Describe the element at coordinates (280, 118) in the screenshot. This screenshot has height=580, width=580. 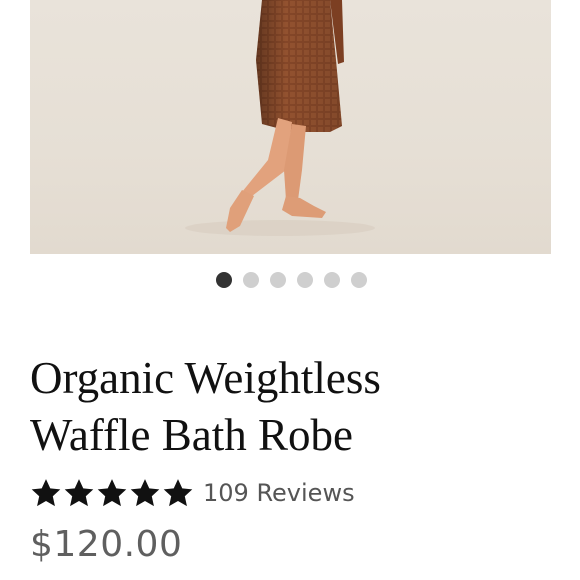
I see `robe-photo-illustration` at that location.